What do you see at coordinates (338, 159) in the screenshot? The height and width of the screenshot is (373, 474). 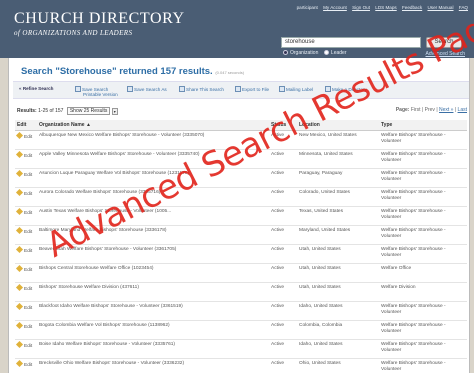 I see `location-cell: Minnesota, United States` at bounding box center [338, 159].